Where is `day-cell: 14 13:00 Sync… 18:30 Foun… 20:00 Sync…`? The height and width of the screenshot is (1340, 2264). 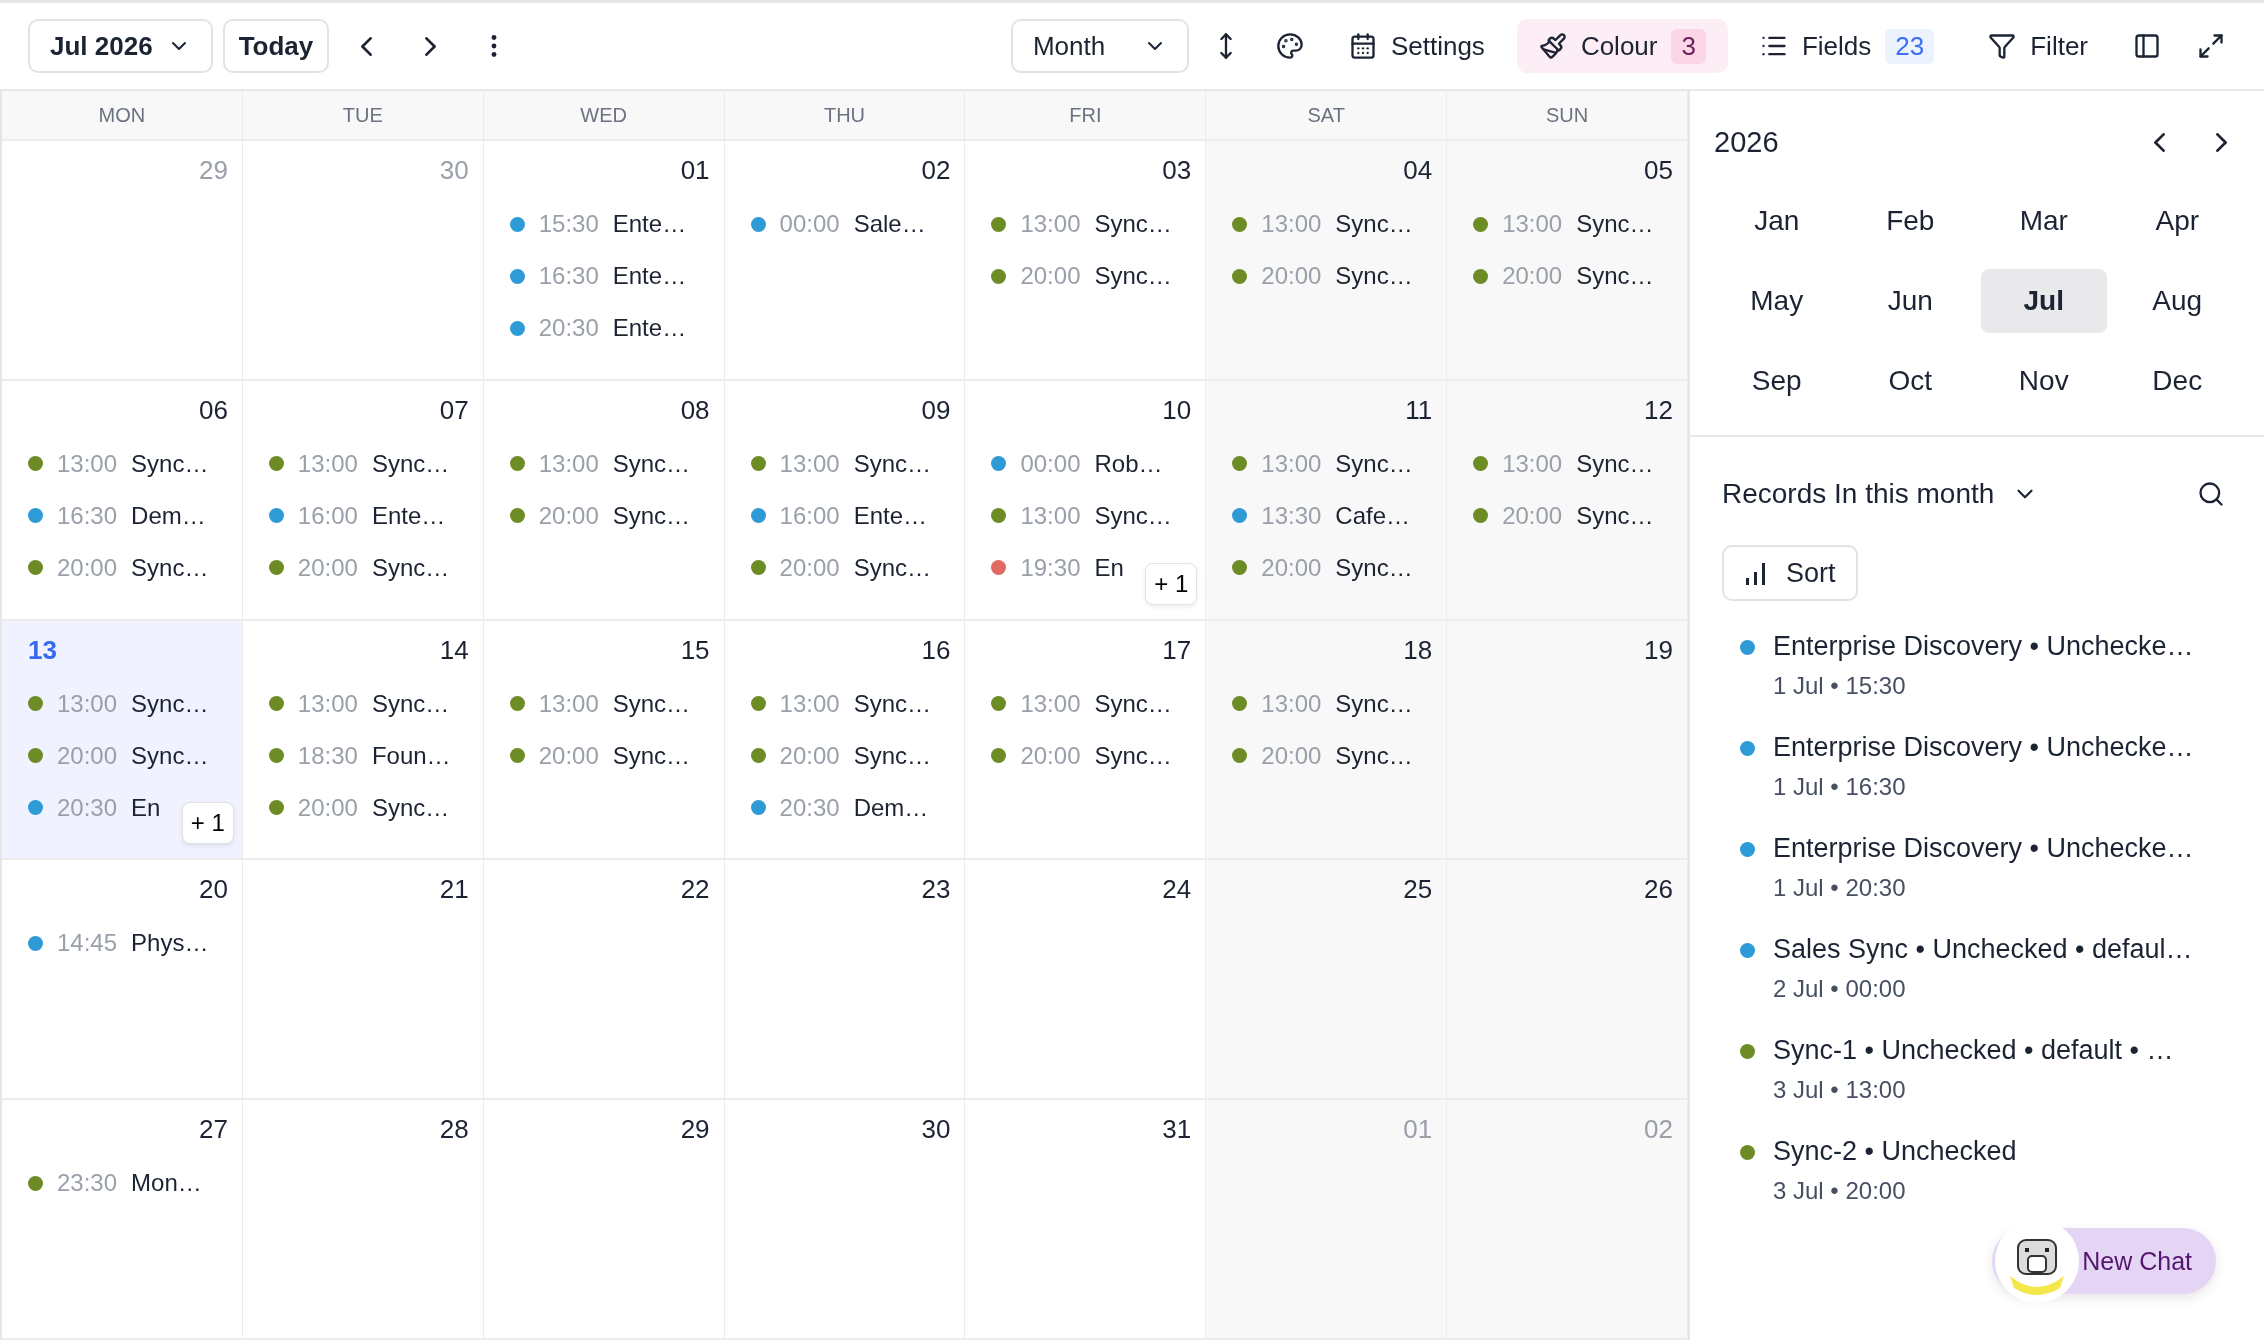
day-cell: 14 13:00 Sync… 18:30 Foun… 20:00 Sync… is located at coordinates (363, 740).